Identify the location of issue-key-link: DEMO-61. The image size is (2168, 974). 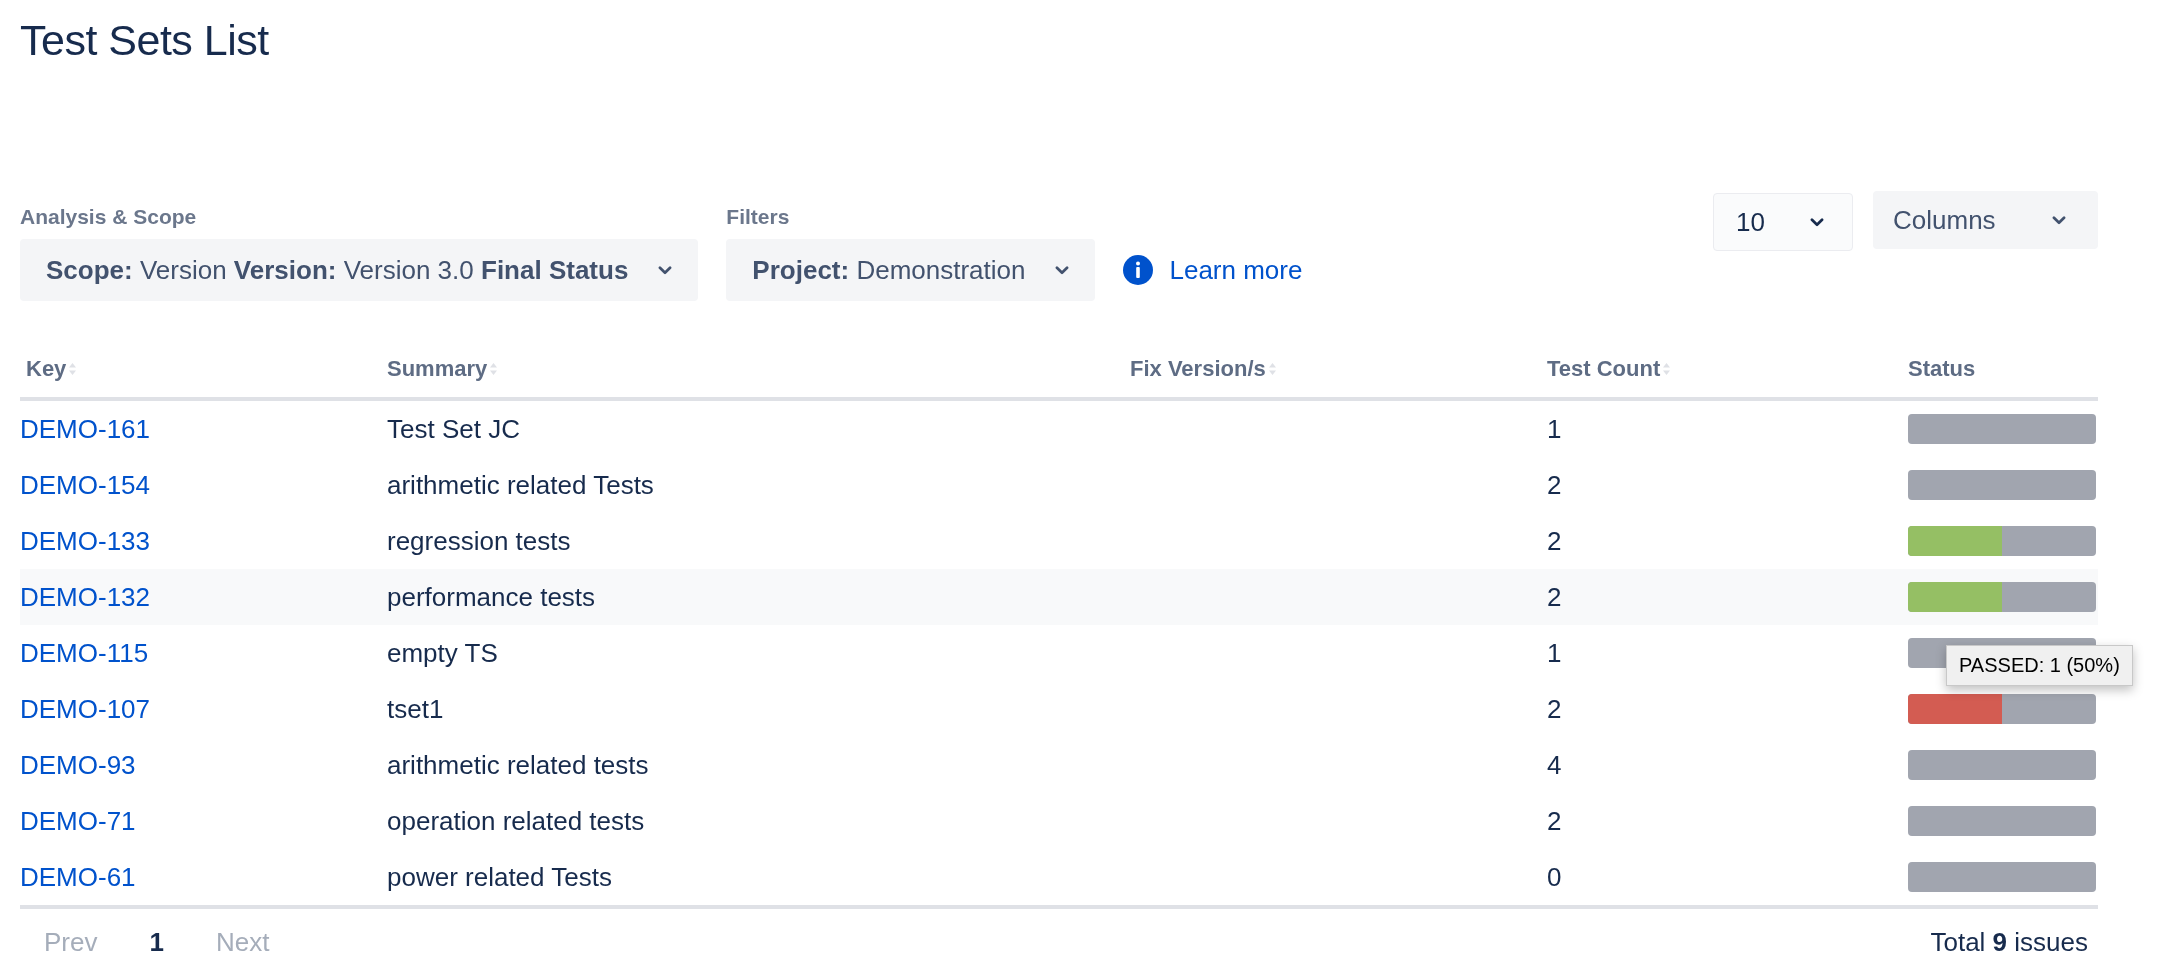
(78, 876).